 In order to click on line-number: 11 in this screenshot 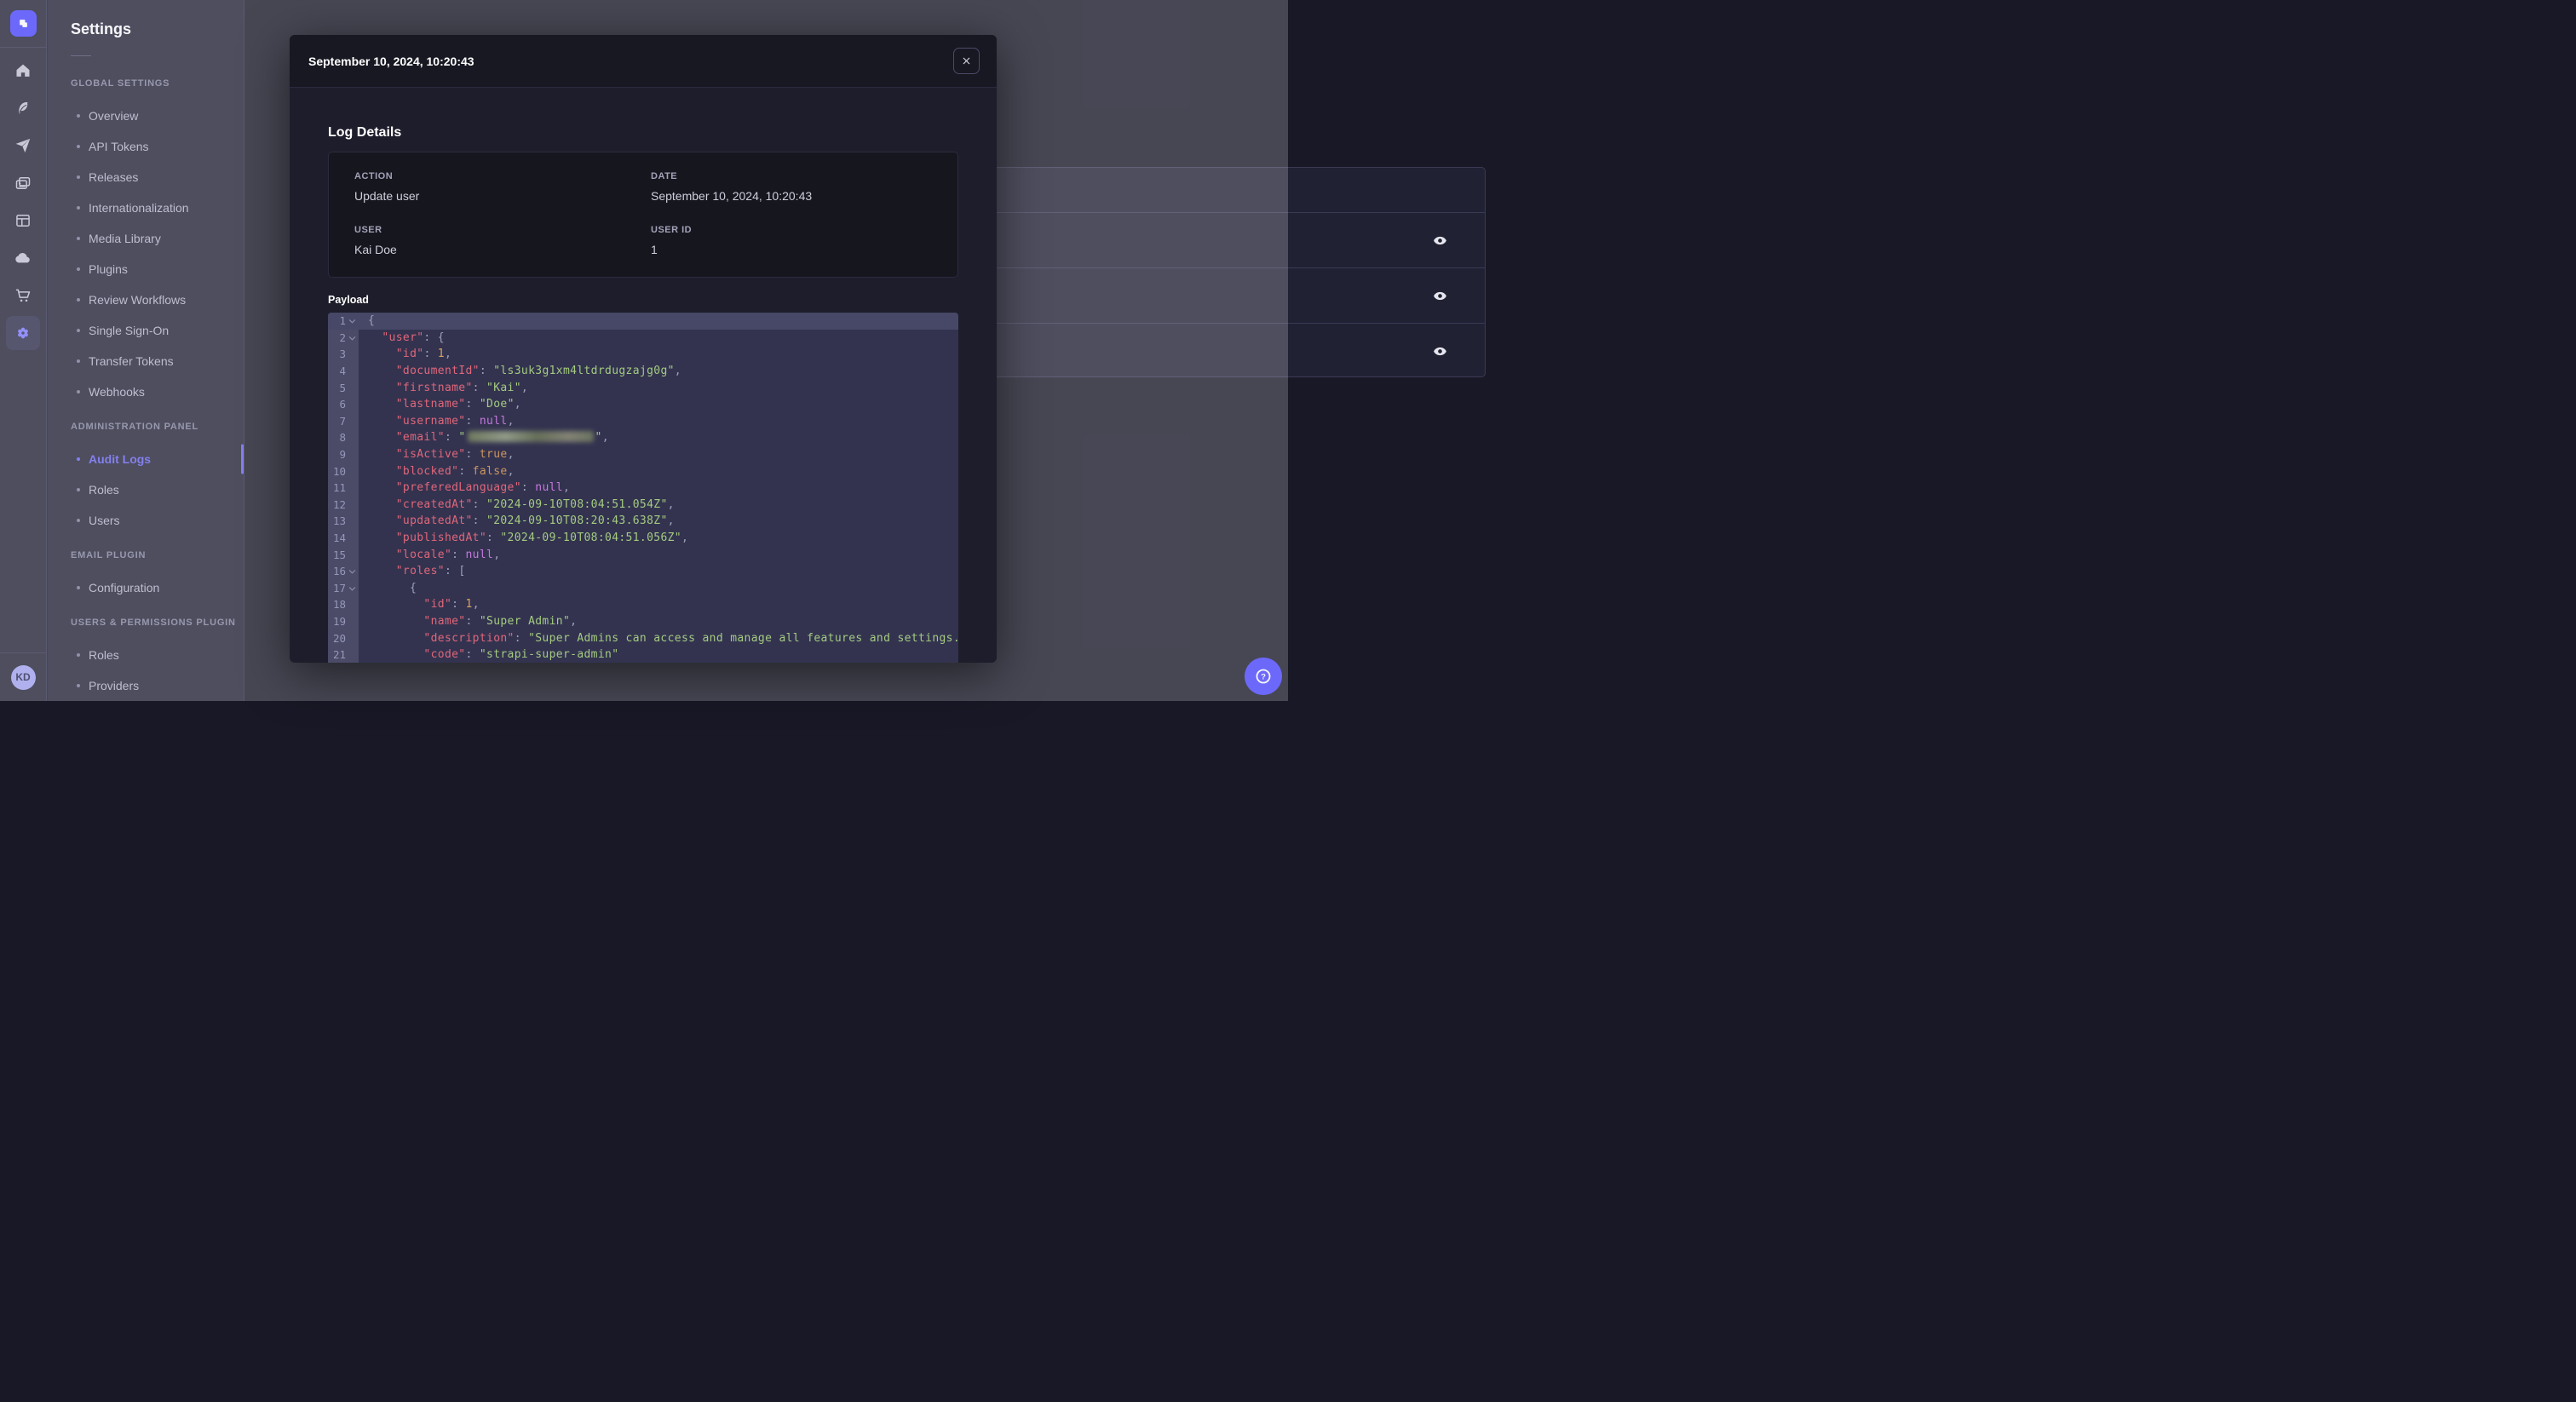, I will do `click(339, 488)`.